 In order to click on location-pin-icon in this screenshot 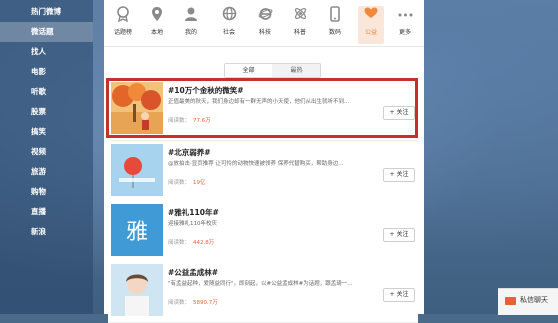, I will do `click(157, 15)`.